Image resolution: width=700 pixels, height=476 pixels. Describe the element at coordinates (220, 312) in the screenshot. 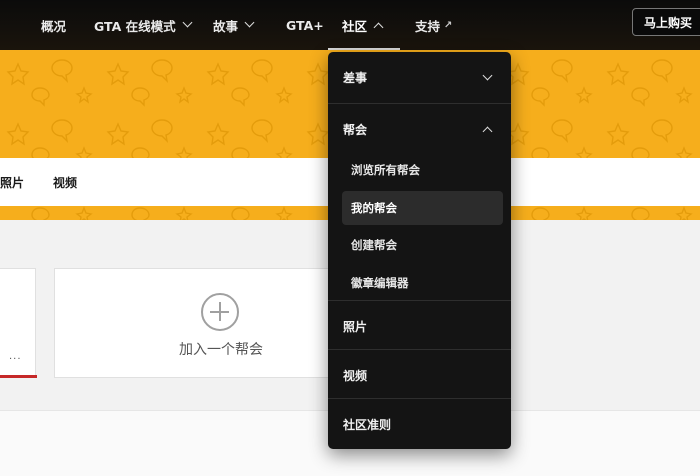

I see `add-circle-icon` at that location.